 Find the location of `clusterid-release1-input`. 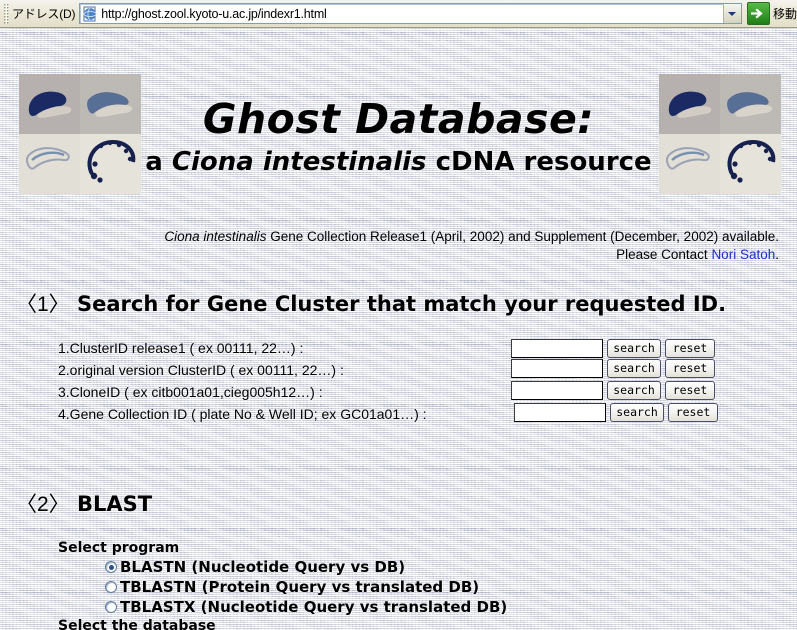

clusterid-release1-input is located at coordinates (557, 348).